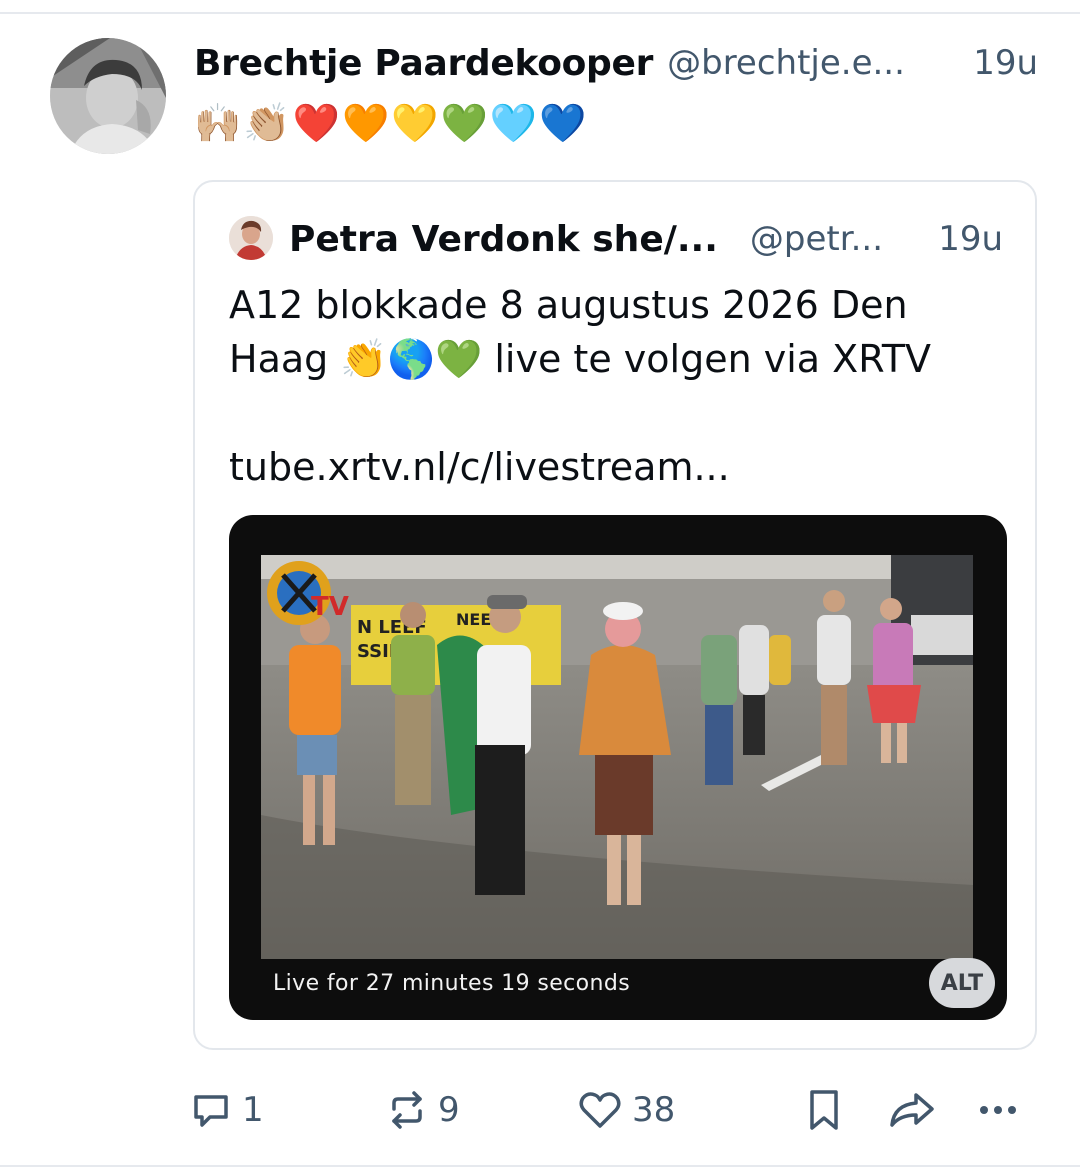  I want to click on like-count: 38, so click(654, 1110).